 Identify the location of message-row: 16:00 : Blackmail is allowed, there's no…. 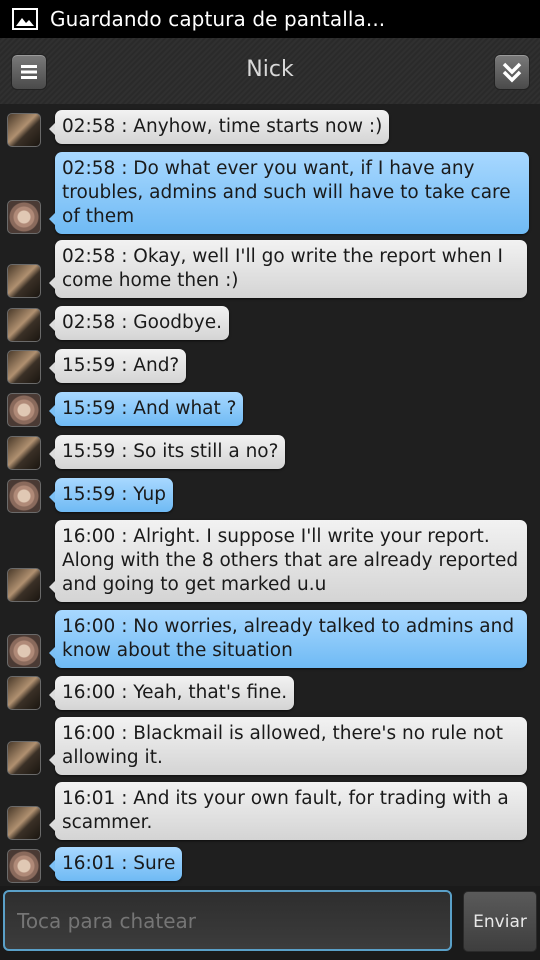
(270, 746).